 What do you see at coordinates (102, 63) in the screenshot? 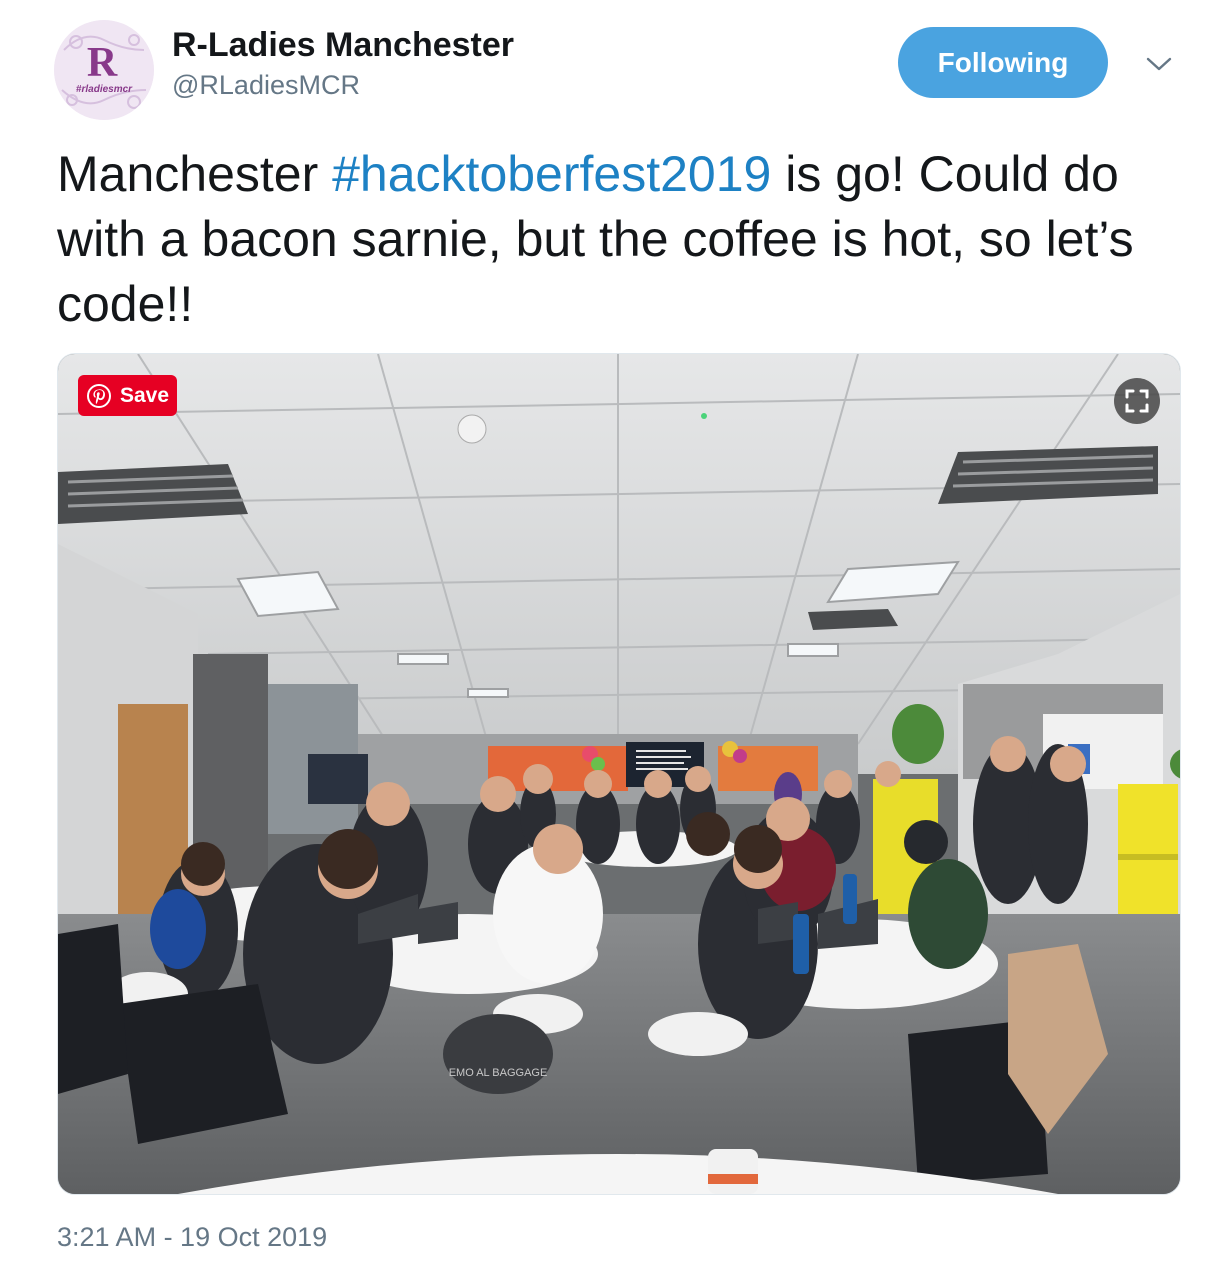
I see `avatar-letter: R` at bounding box center [102, 63].